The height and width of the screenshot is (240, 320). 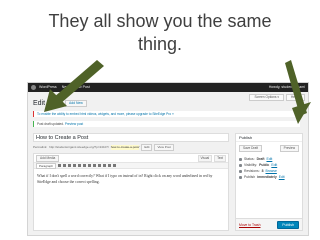 I want to click on permalink-edit-button: Edit, so click(x=147, y=147).